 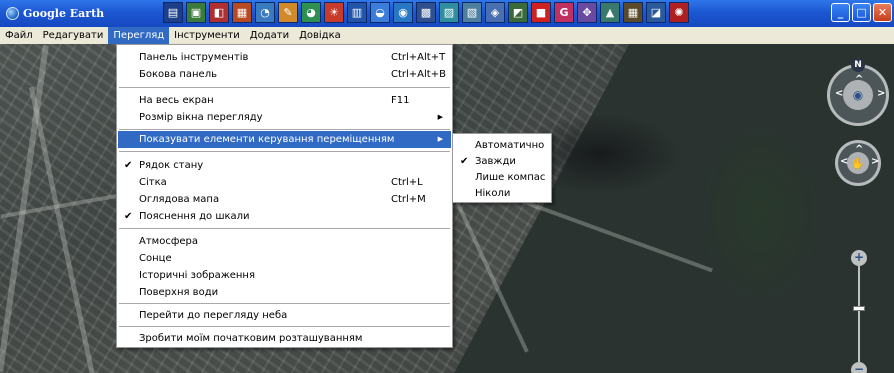 I want to click on menu-item-scale-legend: ✔ Пояснення до шкали, so click(x=284, y=216).